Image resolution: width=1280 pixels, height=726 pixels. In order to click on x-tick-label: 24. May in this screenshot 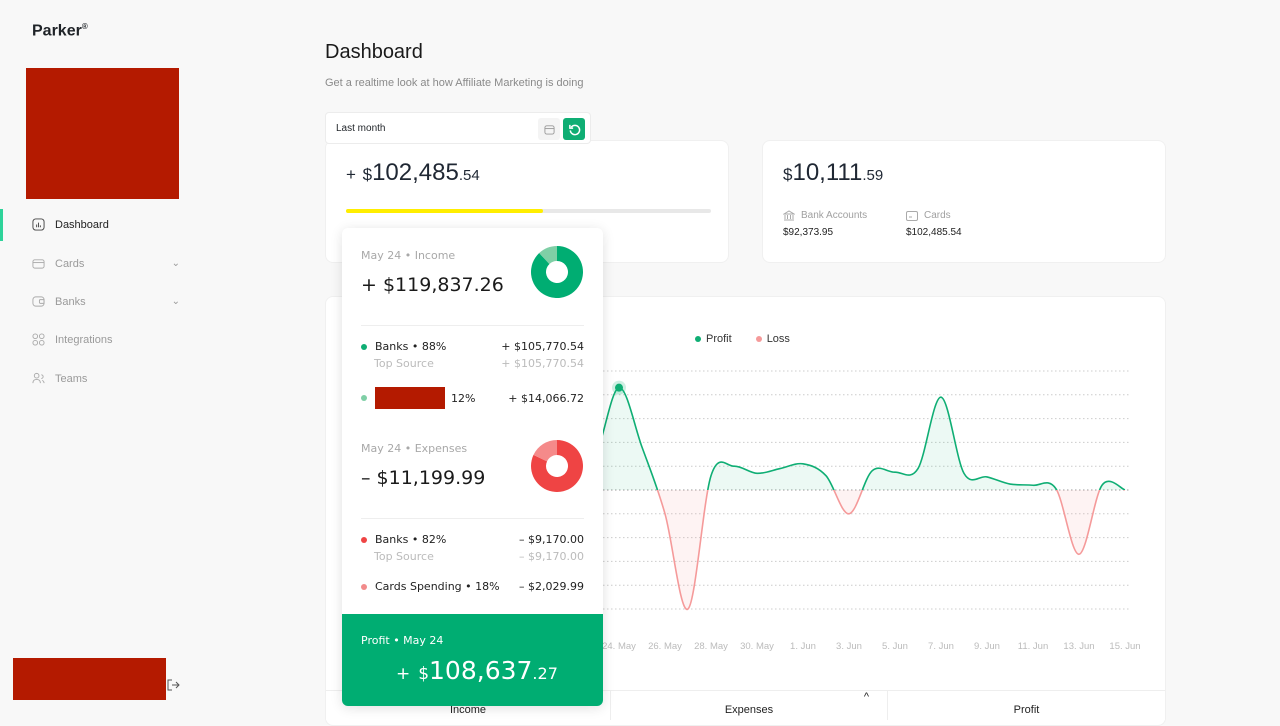, I will do `click(619, 646)`.